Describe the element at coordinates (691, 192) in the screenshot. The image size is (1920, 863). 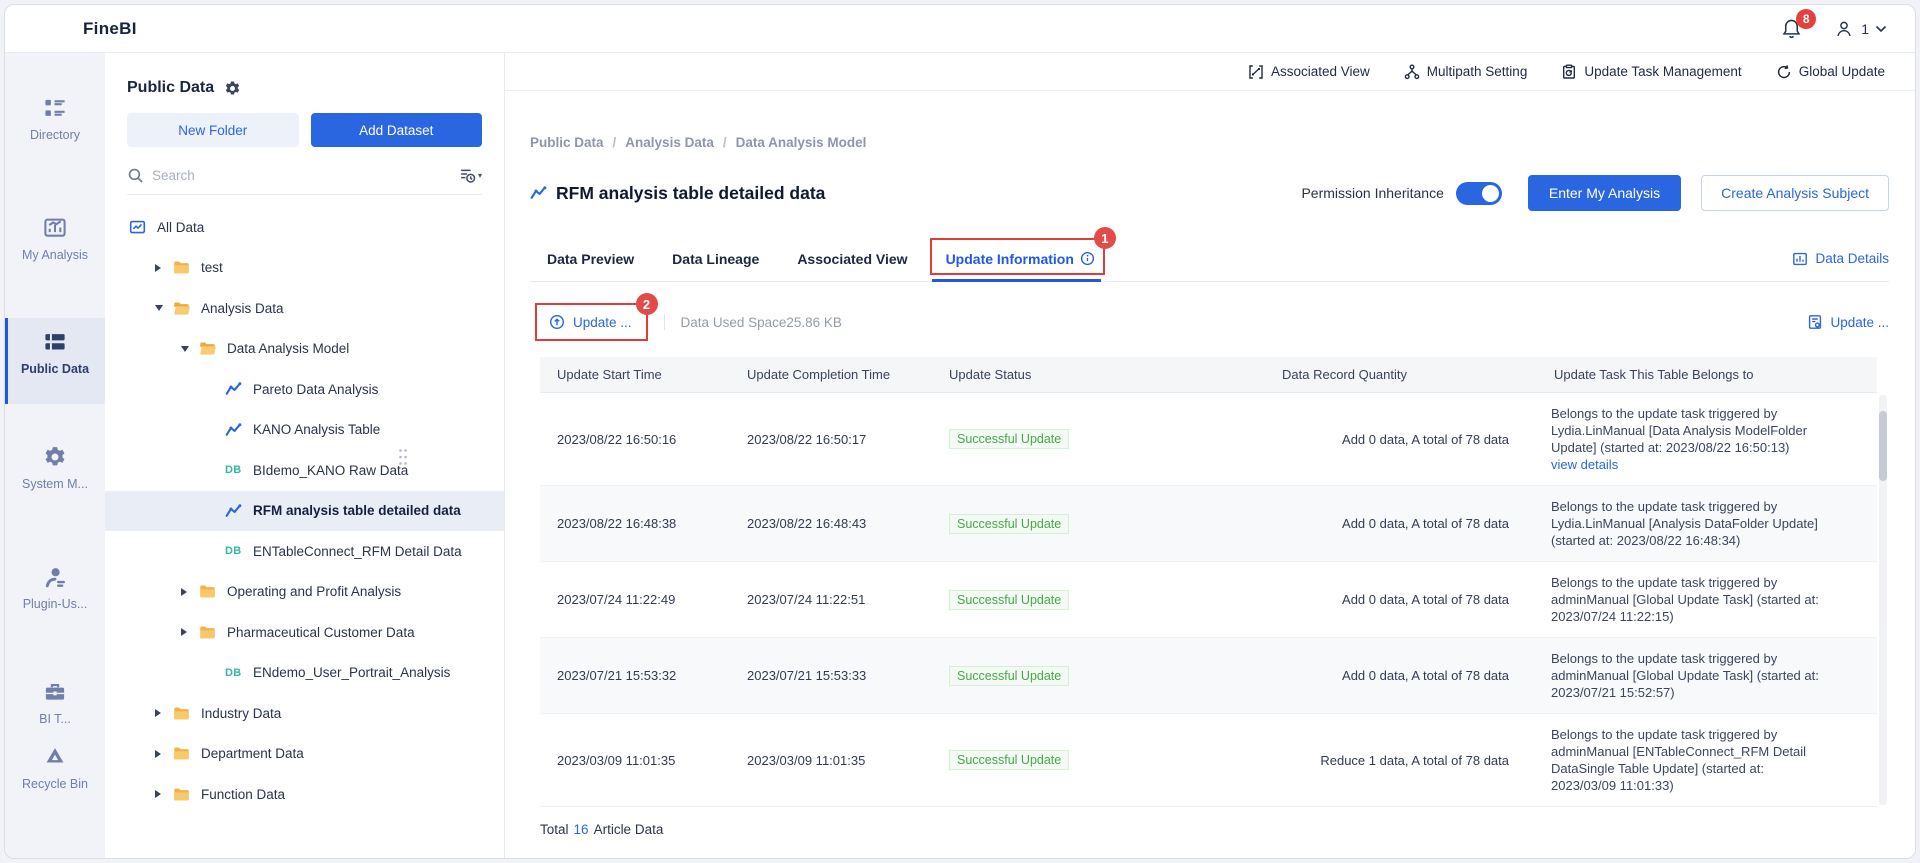
I see `page-title: RFM analysis table detailed data` at that location.